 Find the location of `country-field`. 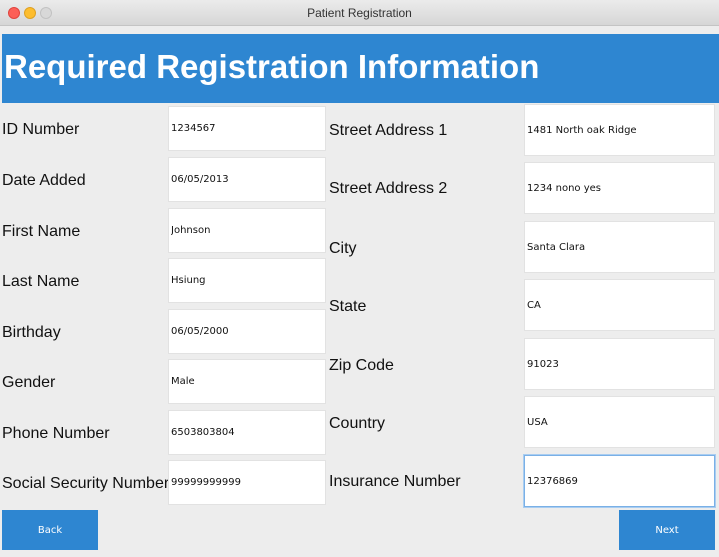

country-field is located at coordinates (619, 422).